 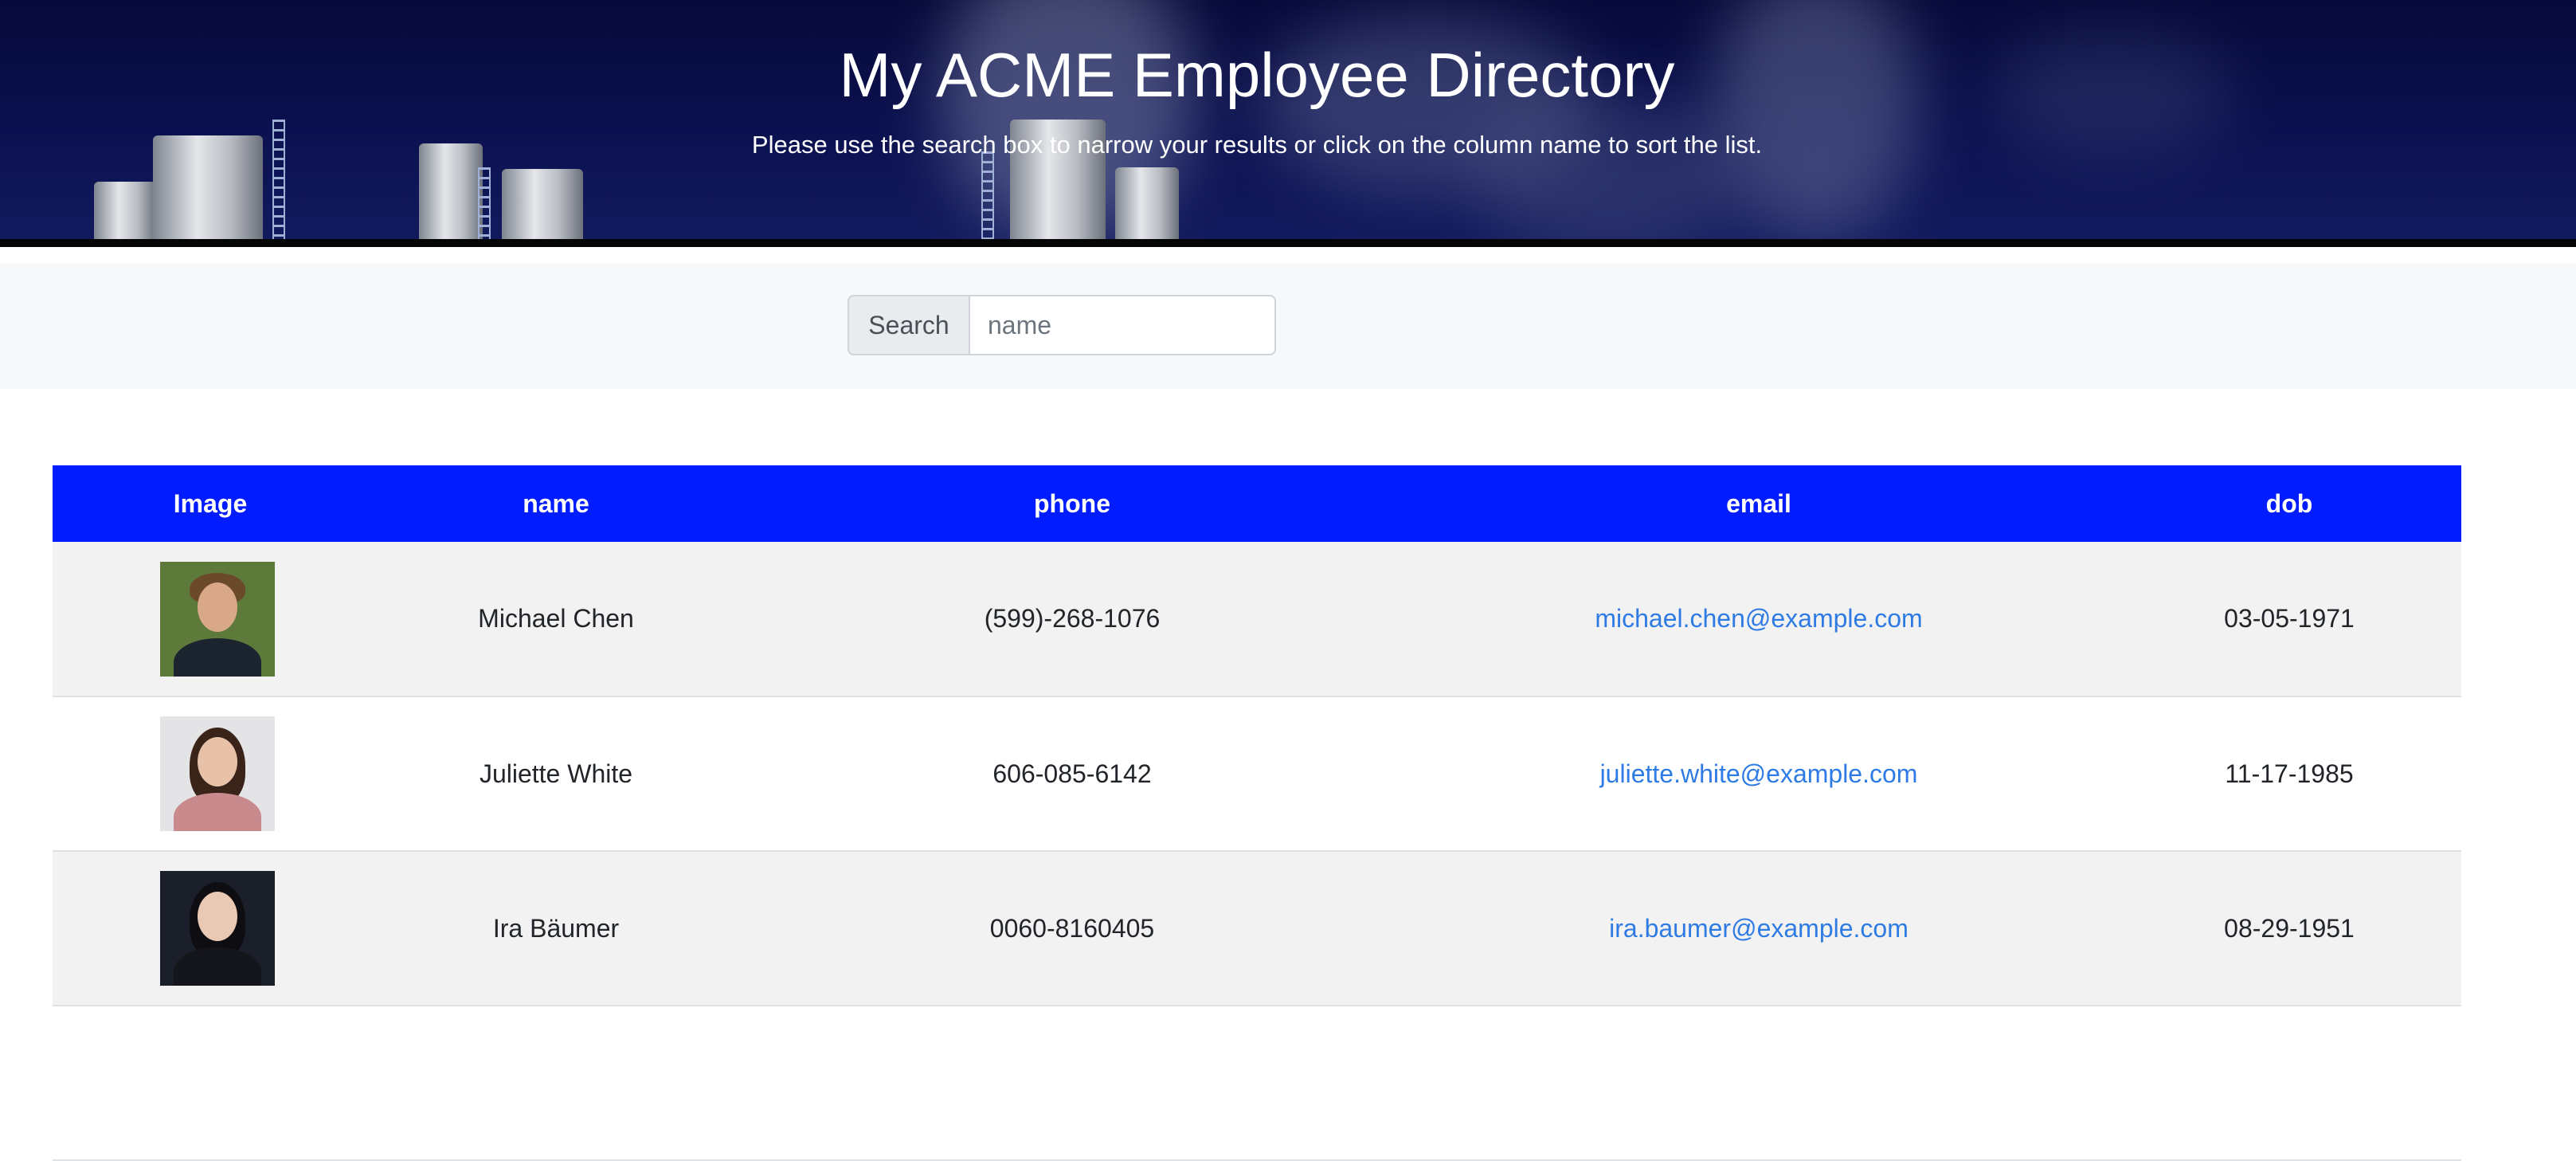 I want to click on email-cell, so click(x=1758, y=1083).